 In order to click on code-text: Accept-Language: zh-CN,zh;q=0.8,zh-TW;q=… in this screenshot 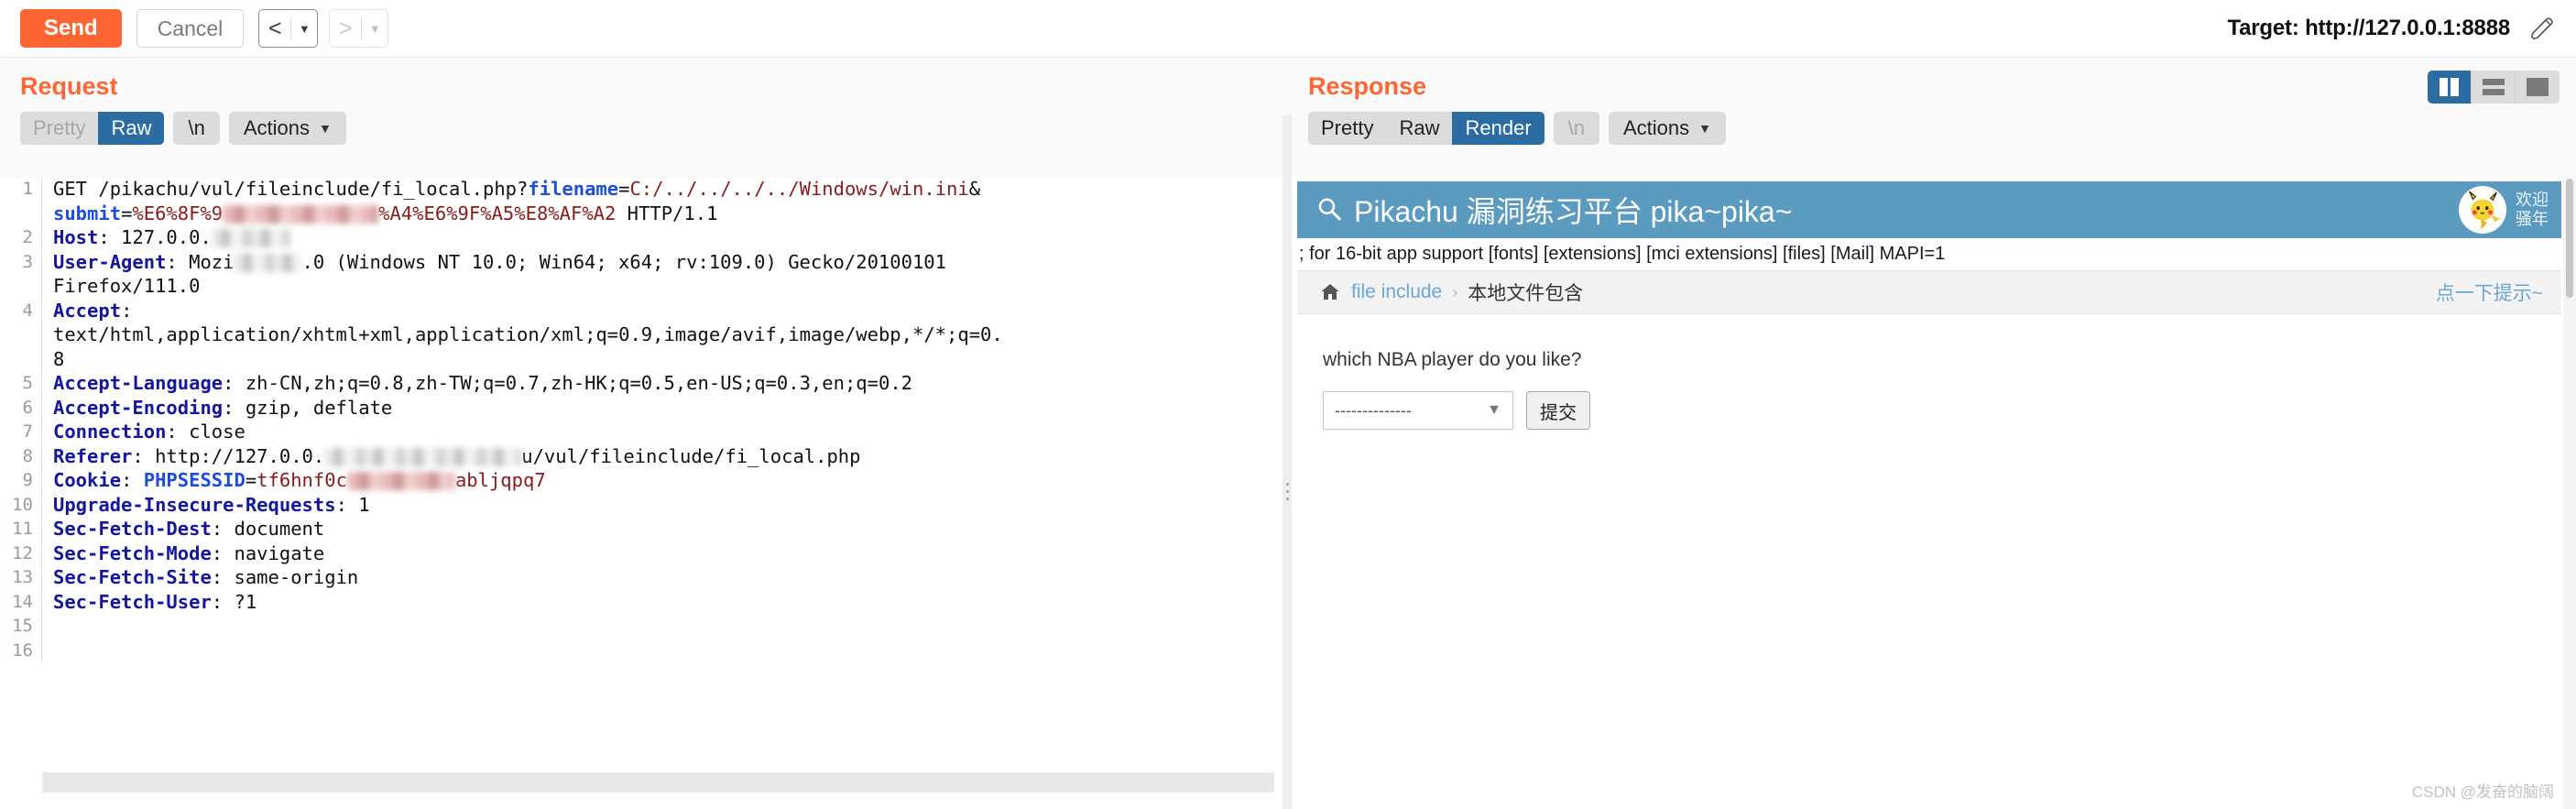, I will do `click(663, 383)`.